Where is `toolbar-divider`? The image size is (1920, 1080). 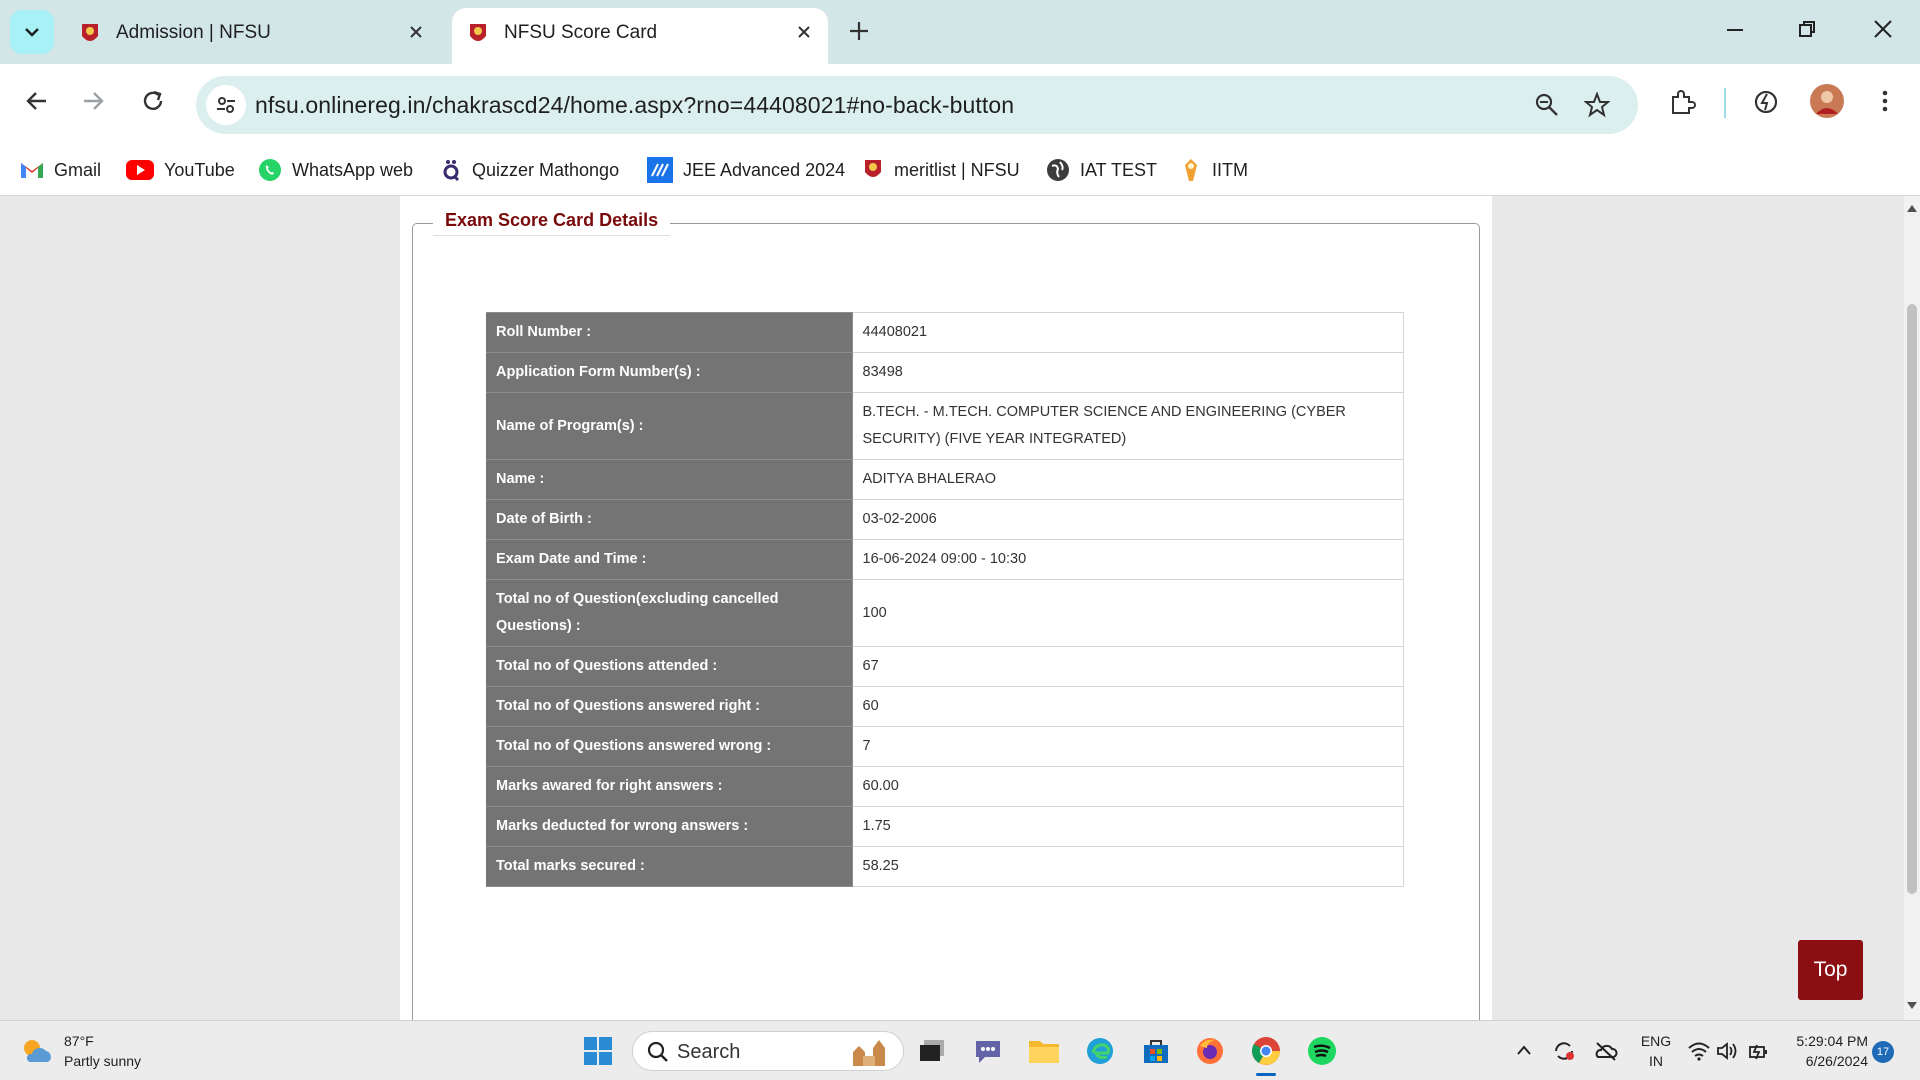
toolbar-divider is located at coordinates (1725, 103).